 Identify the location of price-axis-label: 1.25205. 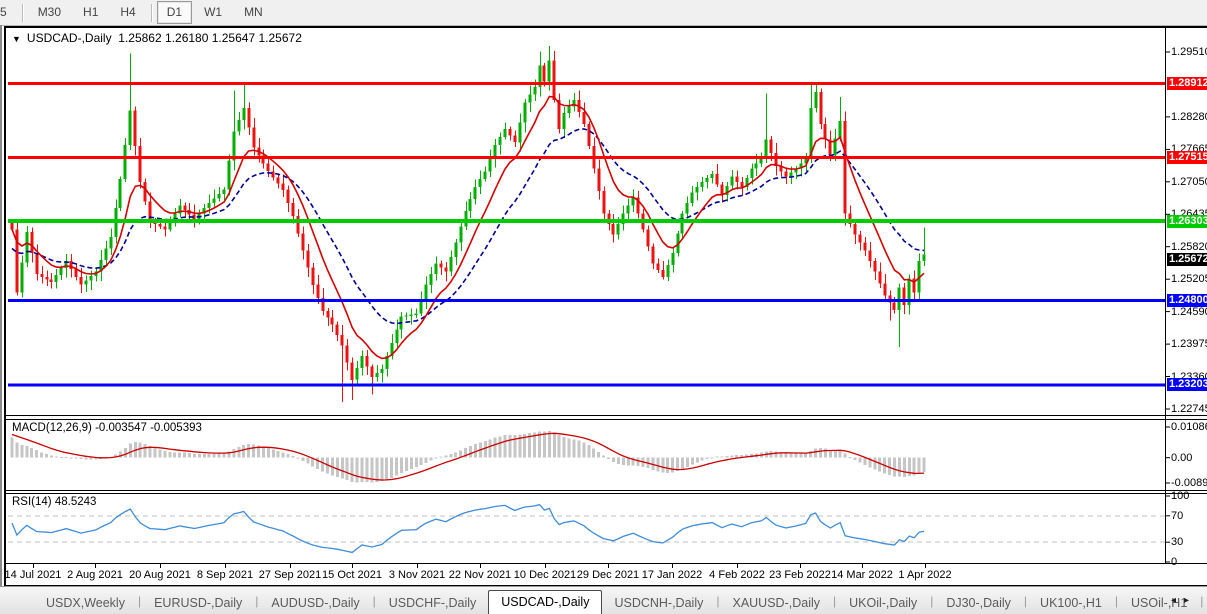
(1189, 279).